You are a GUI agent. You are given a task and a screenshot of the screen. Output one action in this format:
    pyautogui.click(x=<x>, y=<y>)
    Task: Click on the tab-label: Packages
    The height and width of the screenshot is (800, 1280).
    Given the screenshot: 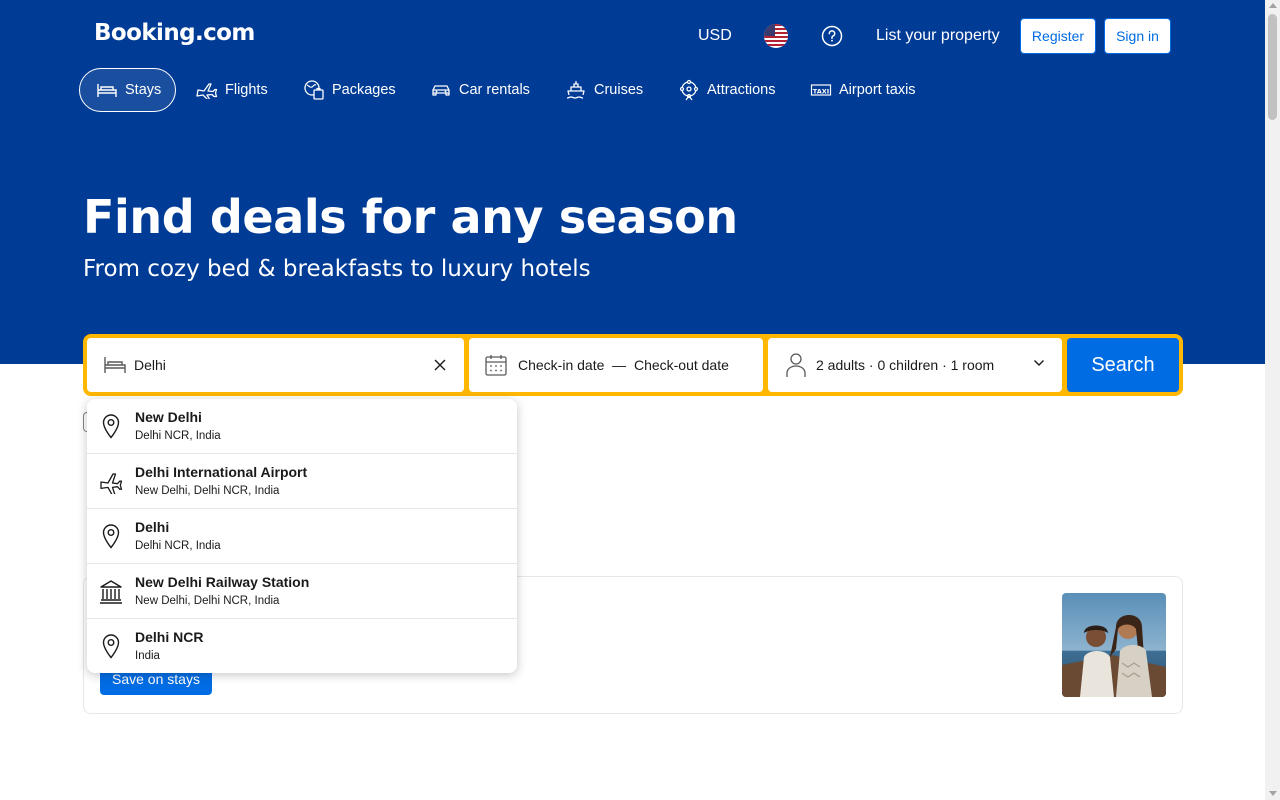 What is the action you would take?
    pyautogui.click(x=364, y=90)
    